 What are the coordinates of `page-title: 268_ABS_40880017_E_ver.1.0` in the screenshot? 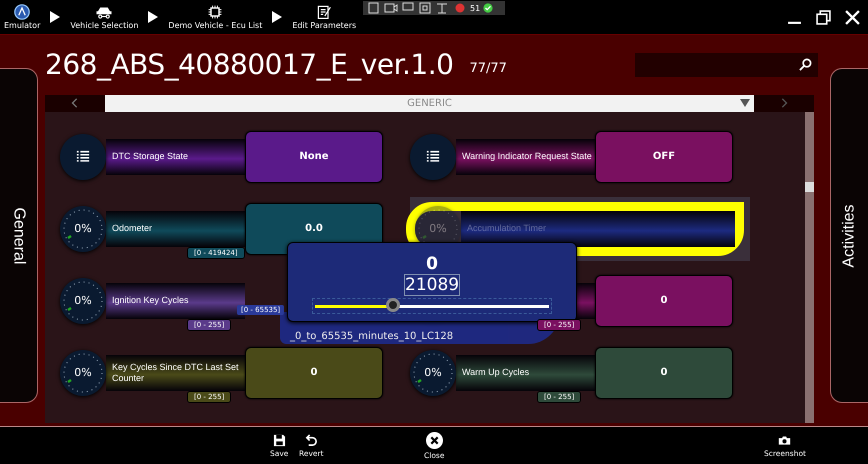 It's located at (249, 65).